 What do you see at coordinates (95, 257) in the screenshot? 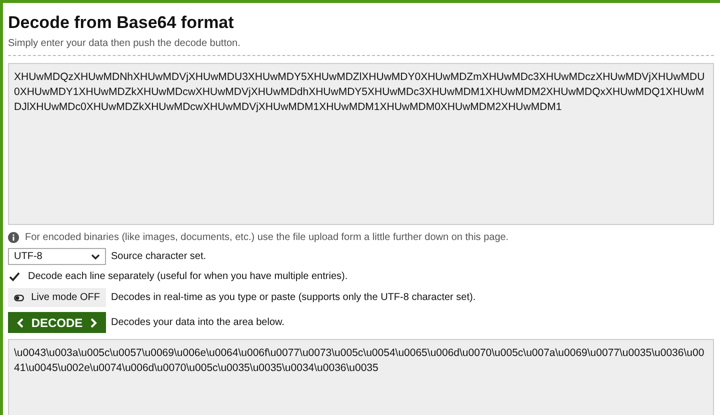
I see `chevron-down-icon` at bounding box center [95, 257].